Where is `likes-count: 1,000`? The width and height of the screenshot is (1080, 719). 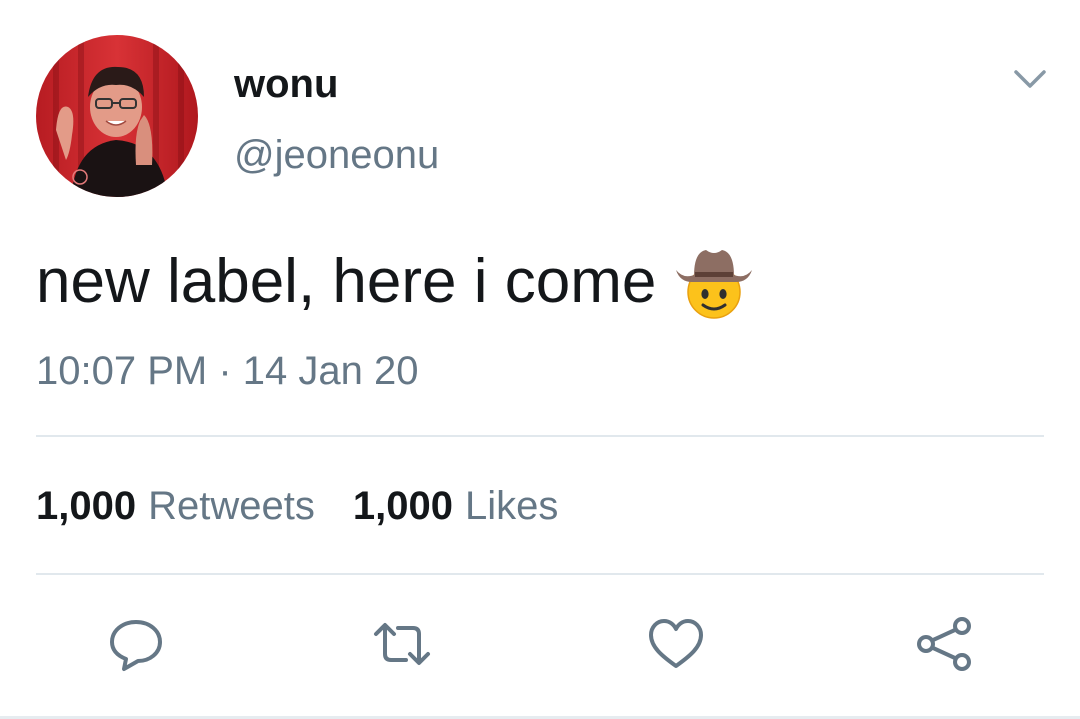 likes-count: 1,000 is located at coordinates (402, 506).